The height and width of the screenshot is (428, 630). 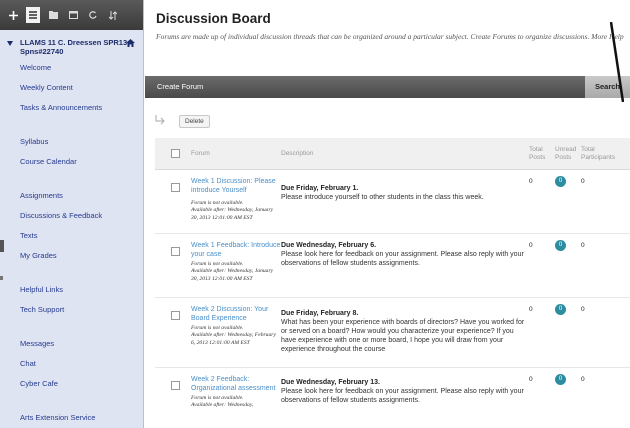 I want to click on sidebar-item-arts-extension-service: Arts Extension Service, so click(x=71, y=418).